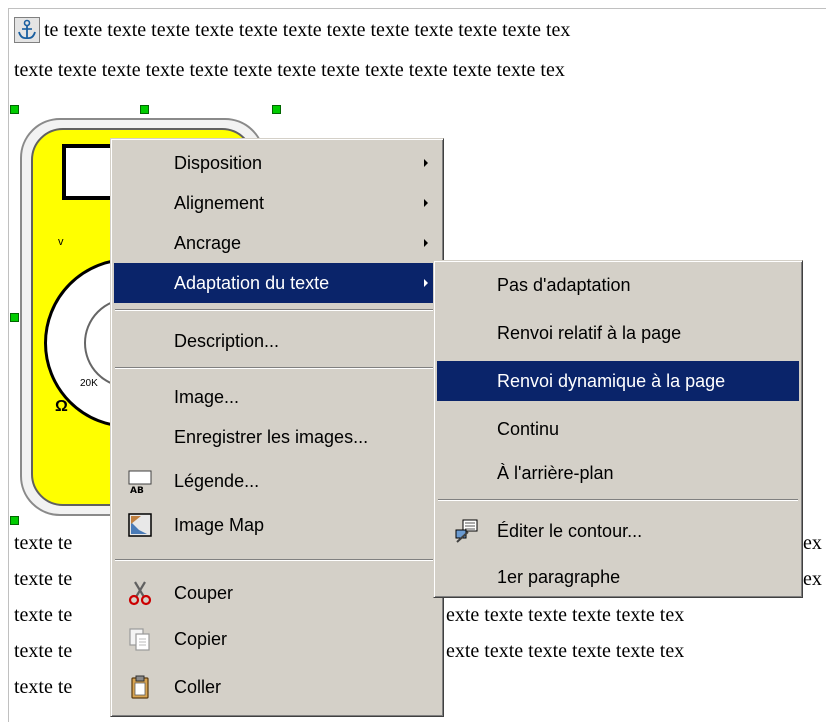 The image size is (826, 722). I want to click on resize-handle-top-right, so click(276, 109).